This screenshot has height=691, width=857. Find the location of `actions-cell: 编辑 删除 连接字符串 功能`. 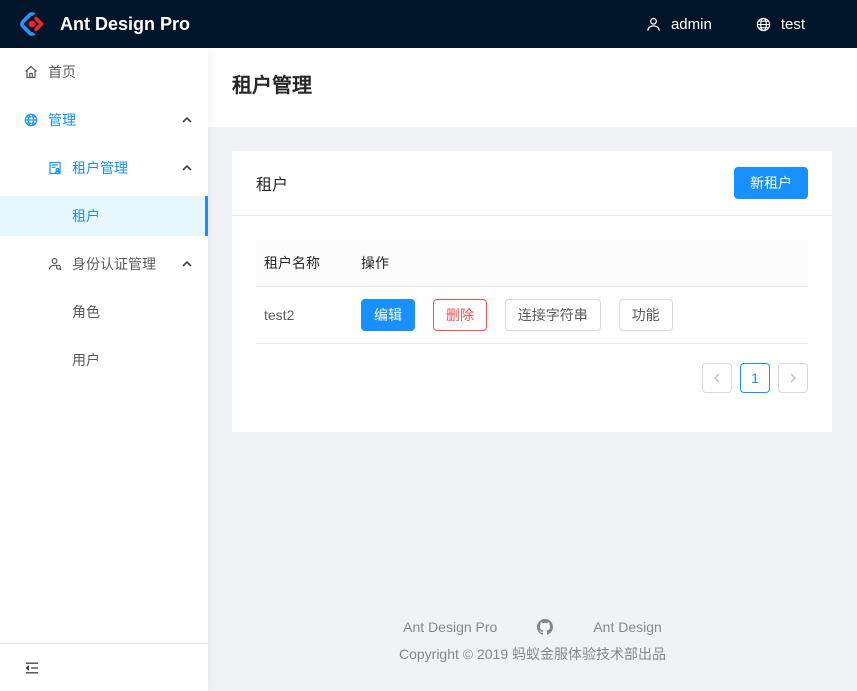

actions-cell: 编辑 删除 连接字符串 功能 is located at coordinates (580, 315).